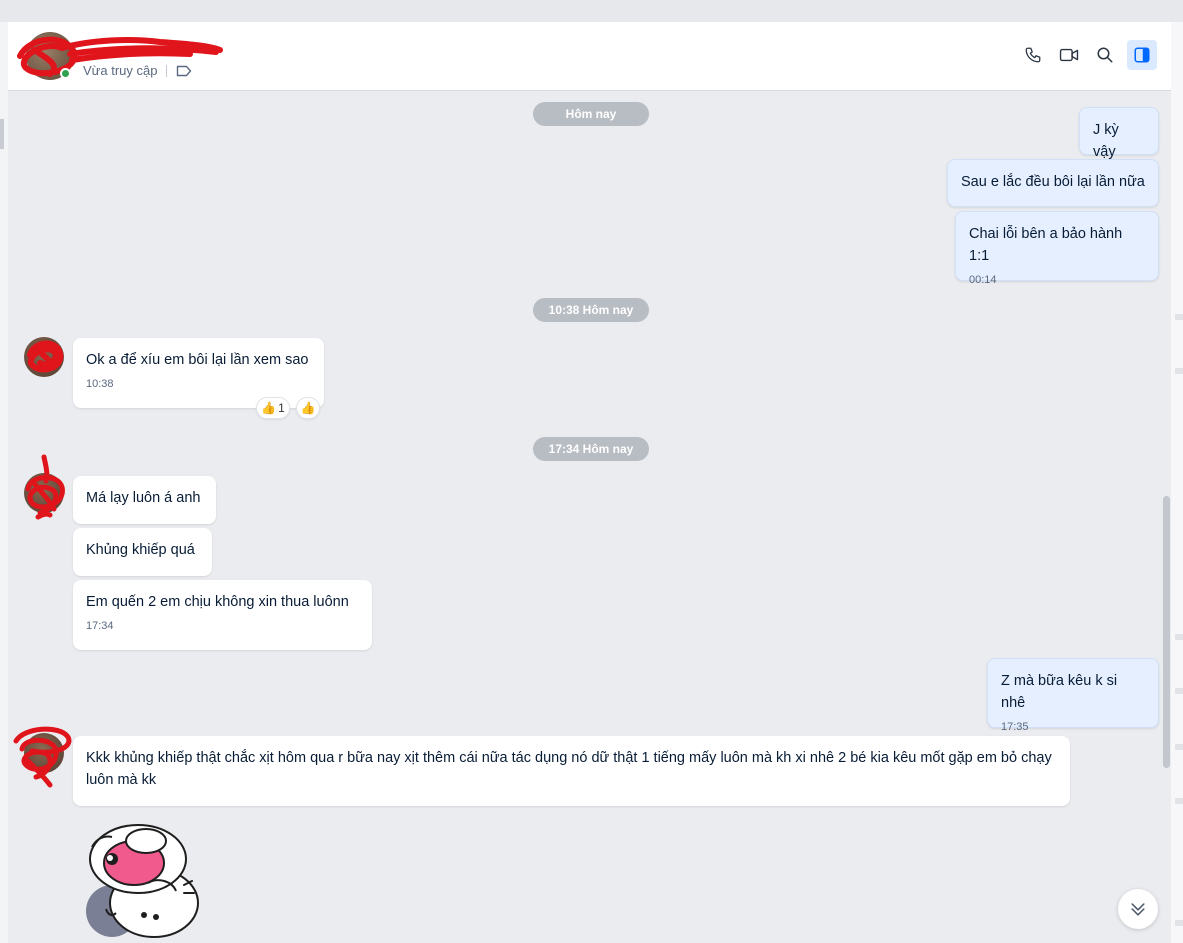 Image resolution: width=1183 pixels, height=943 pixels. What do you see at coordinates (100, 384) in the screenshot?
I see `message-time: 10:38` at bounding box center [100, 384].